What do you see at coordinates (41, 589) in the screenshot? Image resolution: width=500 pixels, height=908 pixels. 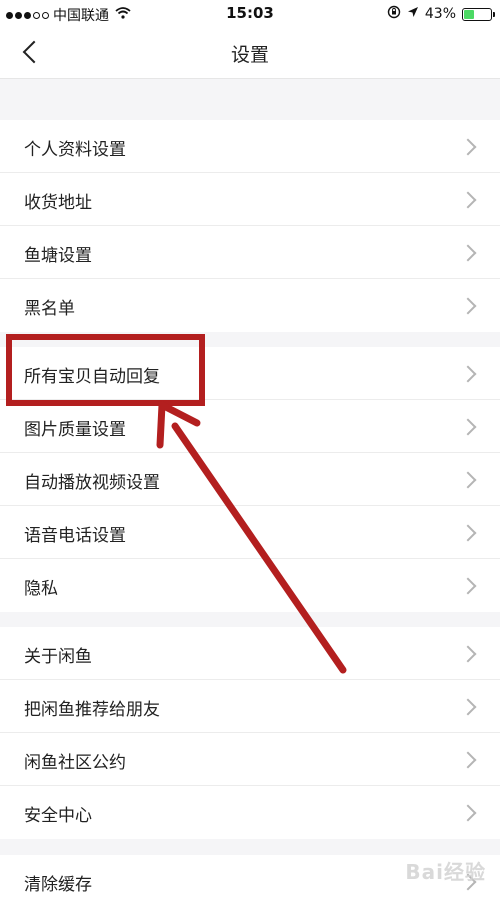 I see `list-item-label: 隐私` at bounding box center [41, 589].